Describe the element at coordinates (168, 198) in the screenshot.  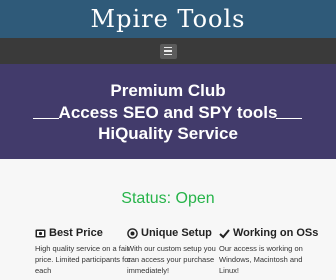
I see `status-text: Status: Open` at that location.